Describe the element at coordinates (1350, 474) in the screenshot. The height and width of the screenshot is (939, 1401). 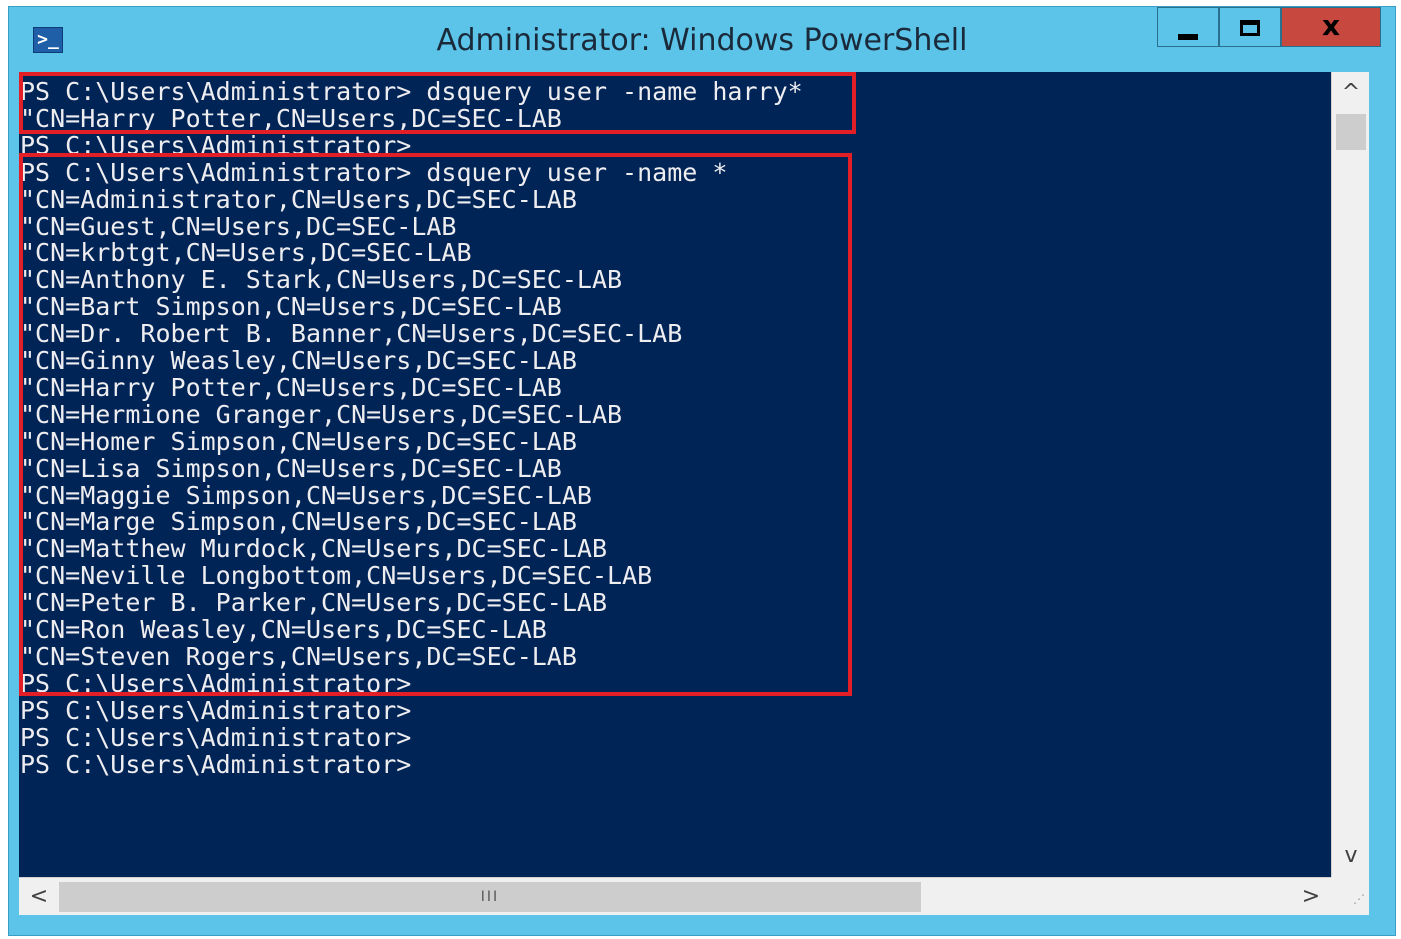
I see `vertical-scrollbar: ^ v` at that location.